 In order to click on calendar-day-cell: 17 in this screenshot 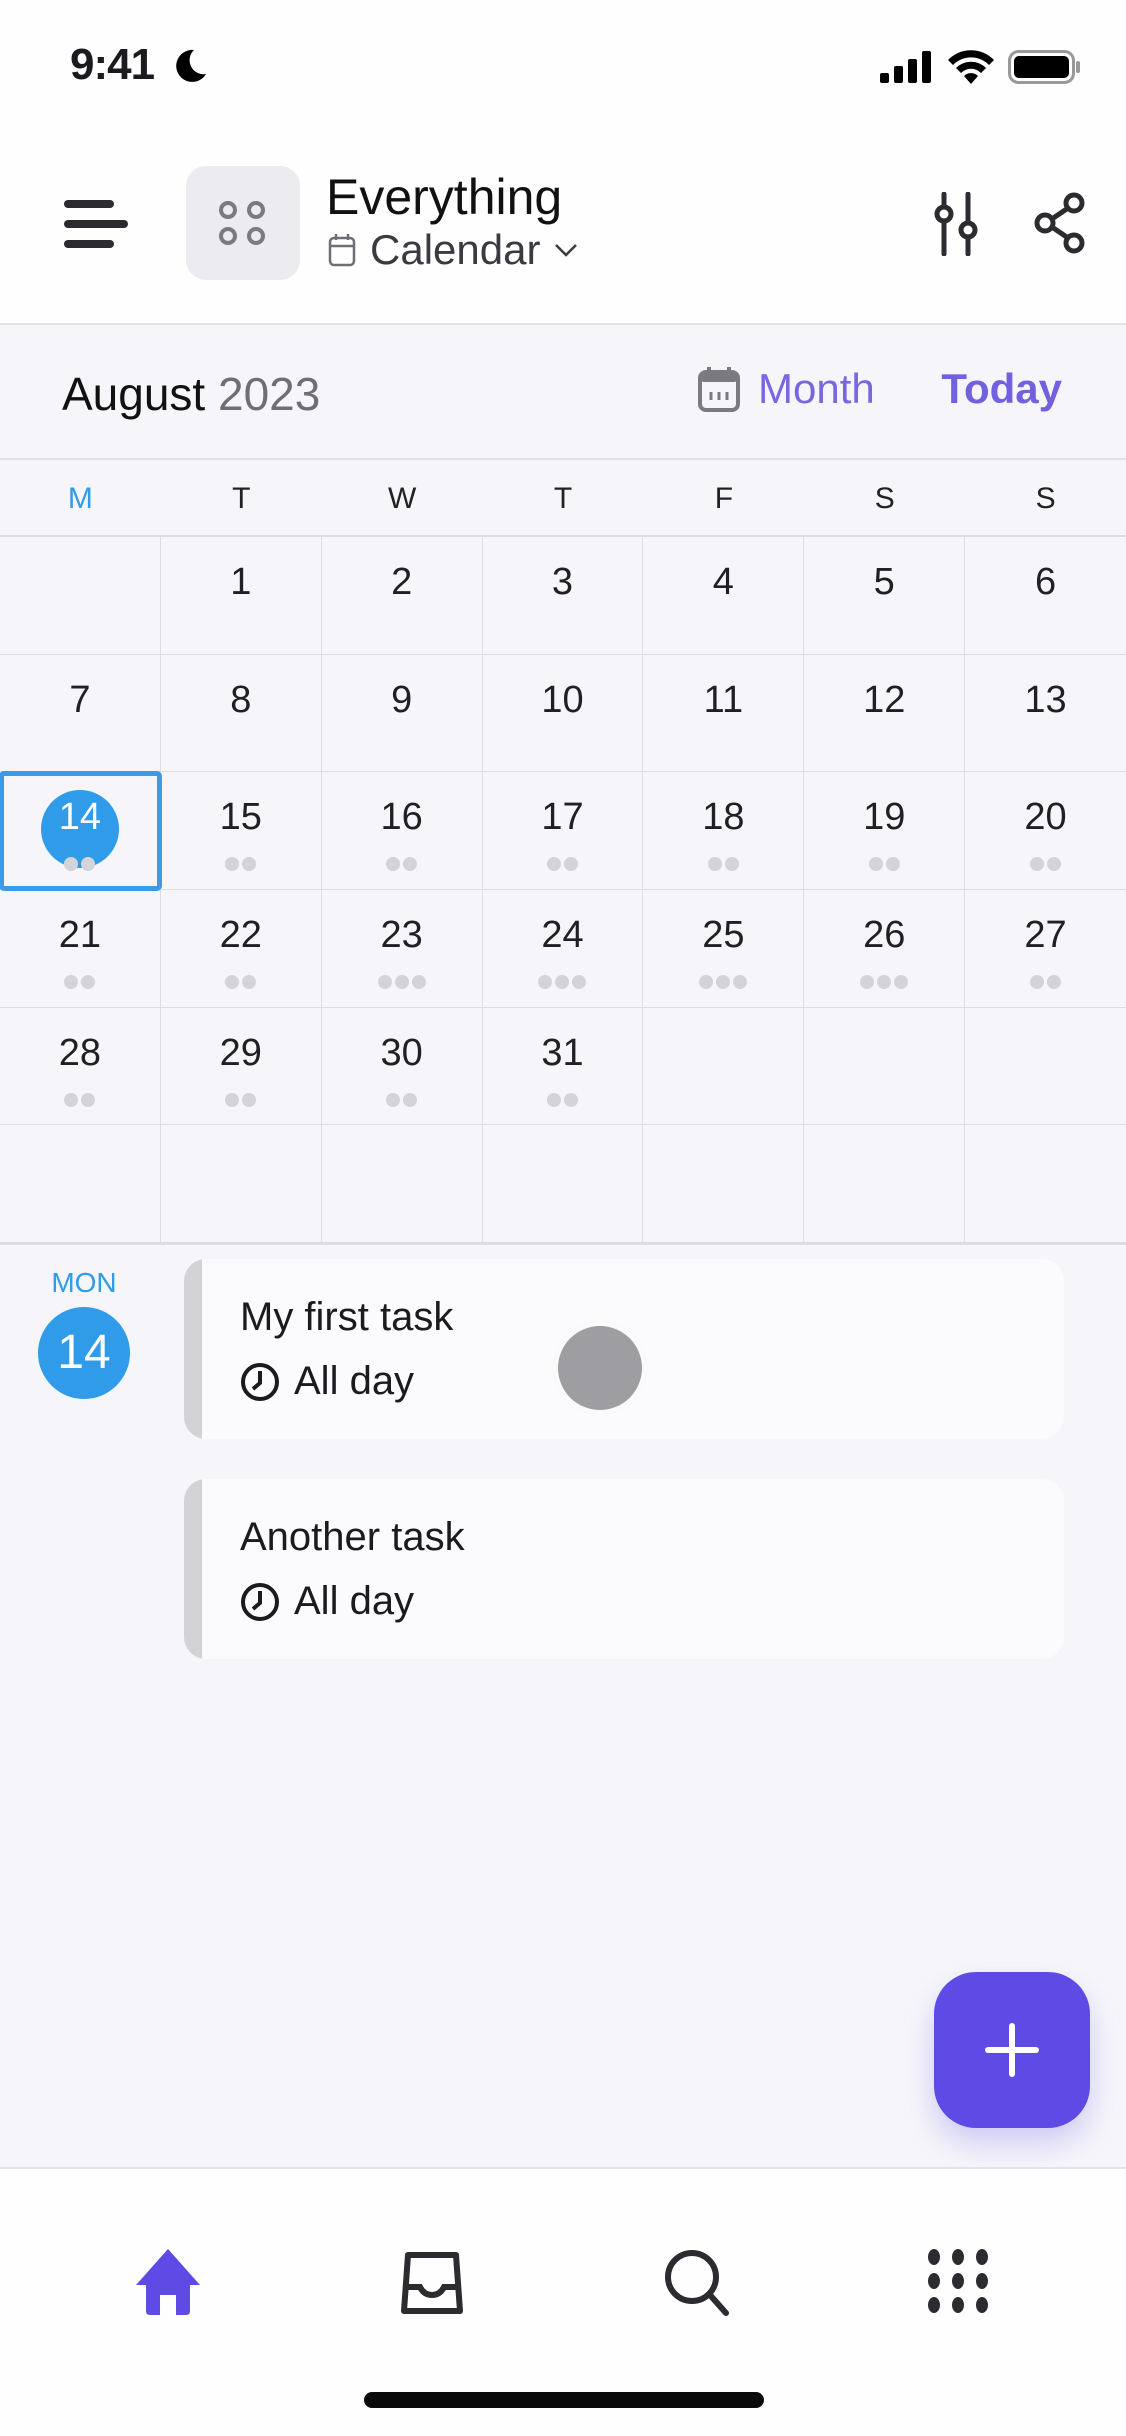, I will do `click(563, 831)`.